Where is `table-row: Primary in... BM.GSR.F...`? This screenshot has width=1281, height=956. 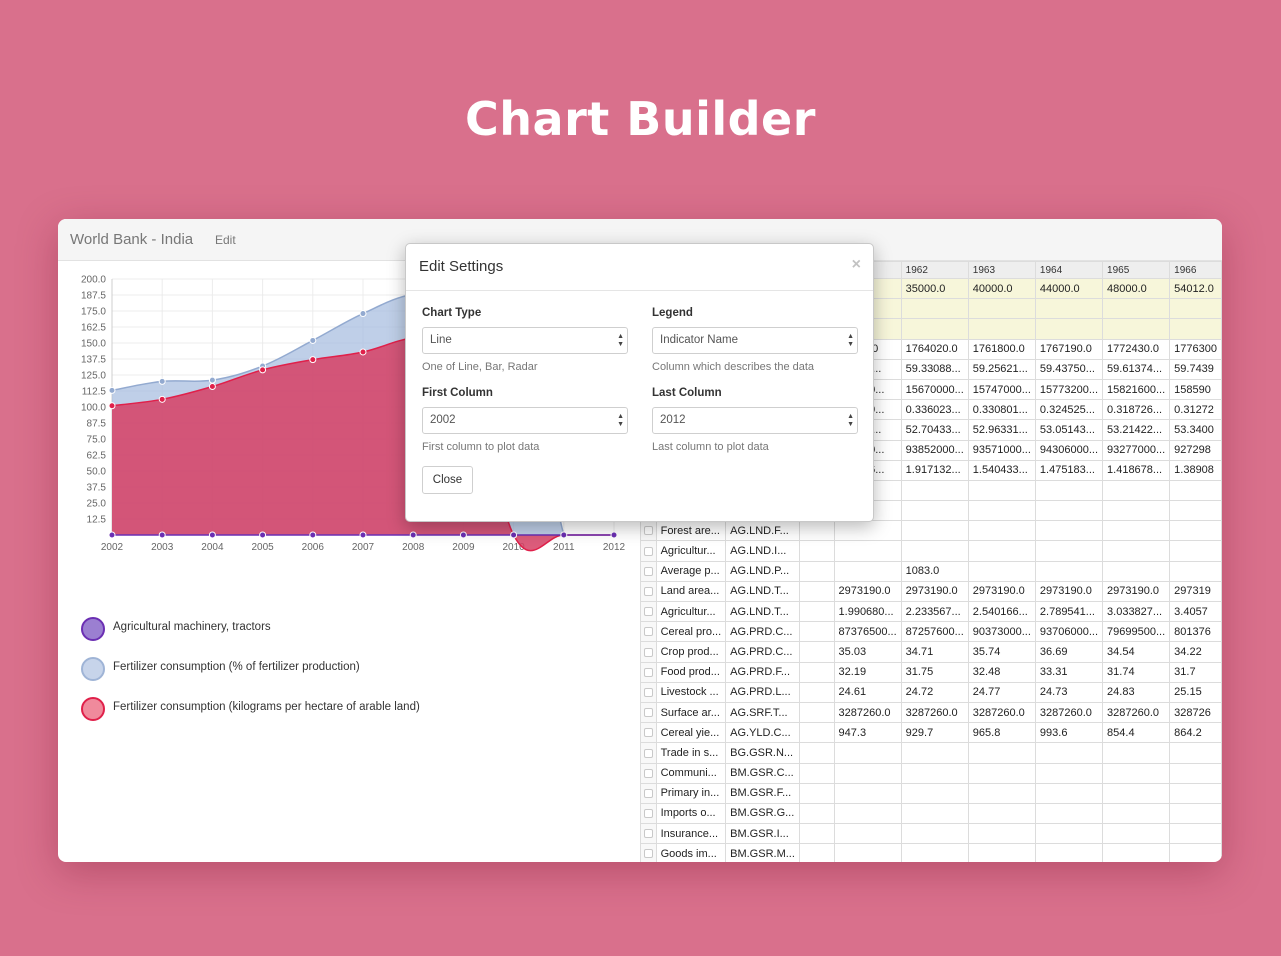 table-row: Primary in... BM.GSR.F... is located at coordinates (931, 793).